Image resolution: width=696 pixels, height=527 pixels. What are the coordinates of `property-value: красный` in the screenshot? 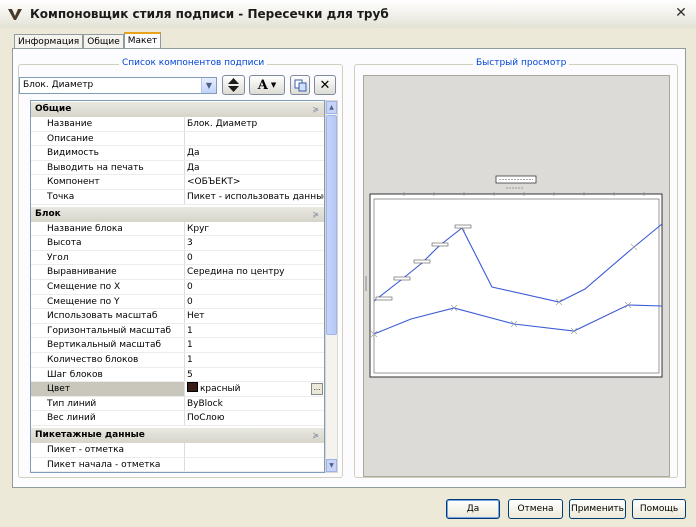 It's located at (220, 389).